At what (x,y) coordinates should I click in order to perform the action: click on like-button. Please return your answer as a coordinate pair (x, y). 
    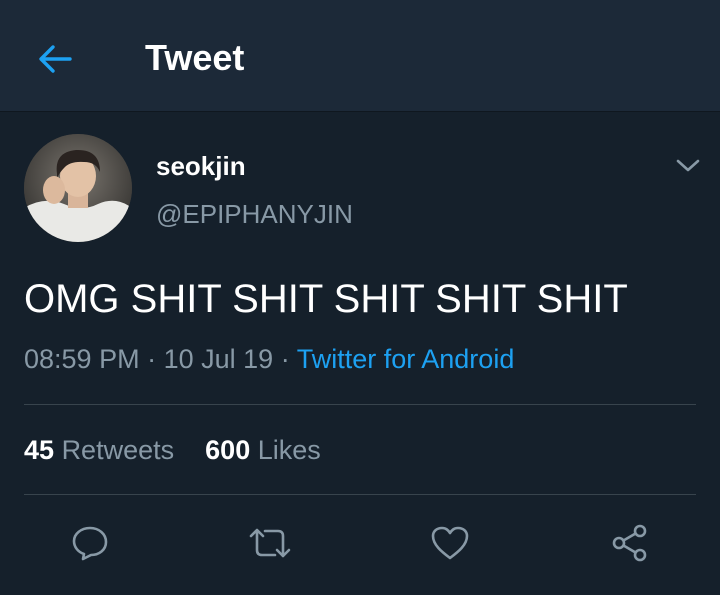
    Looking at the image, I should click on (450, 543).